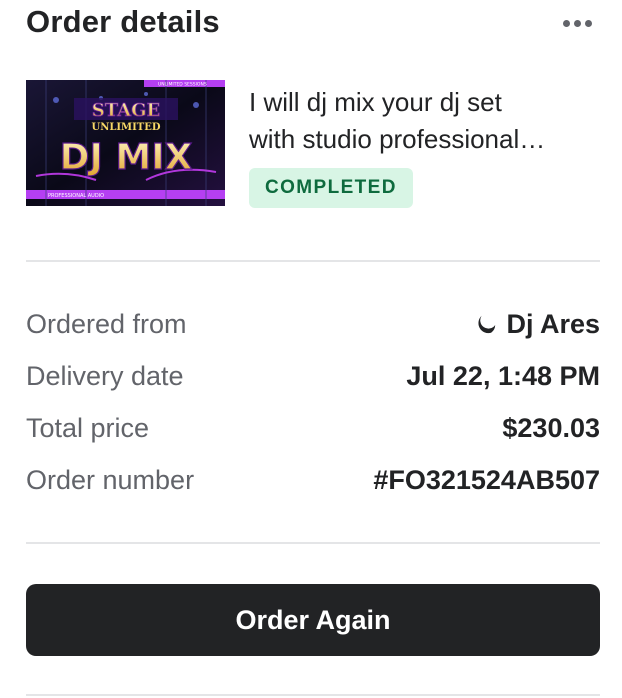  I want to click on seller-link: Dj Ares, so click(537, 324).